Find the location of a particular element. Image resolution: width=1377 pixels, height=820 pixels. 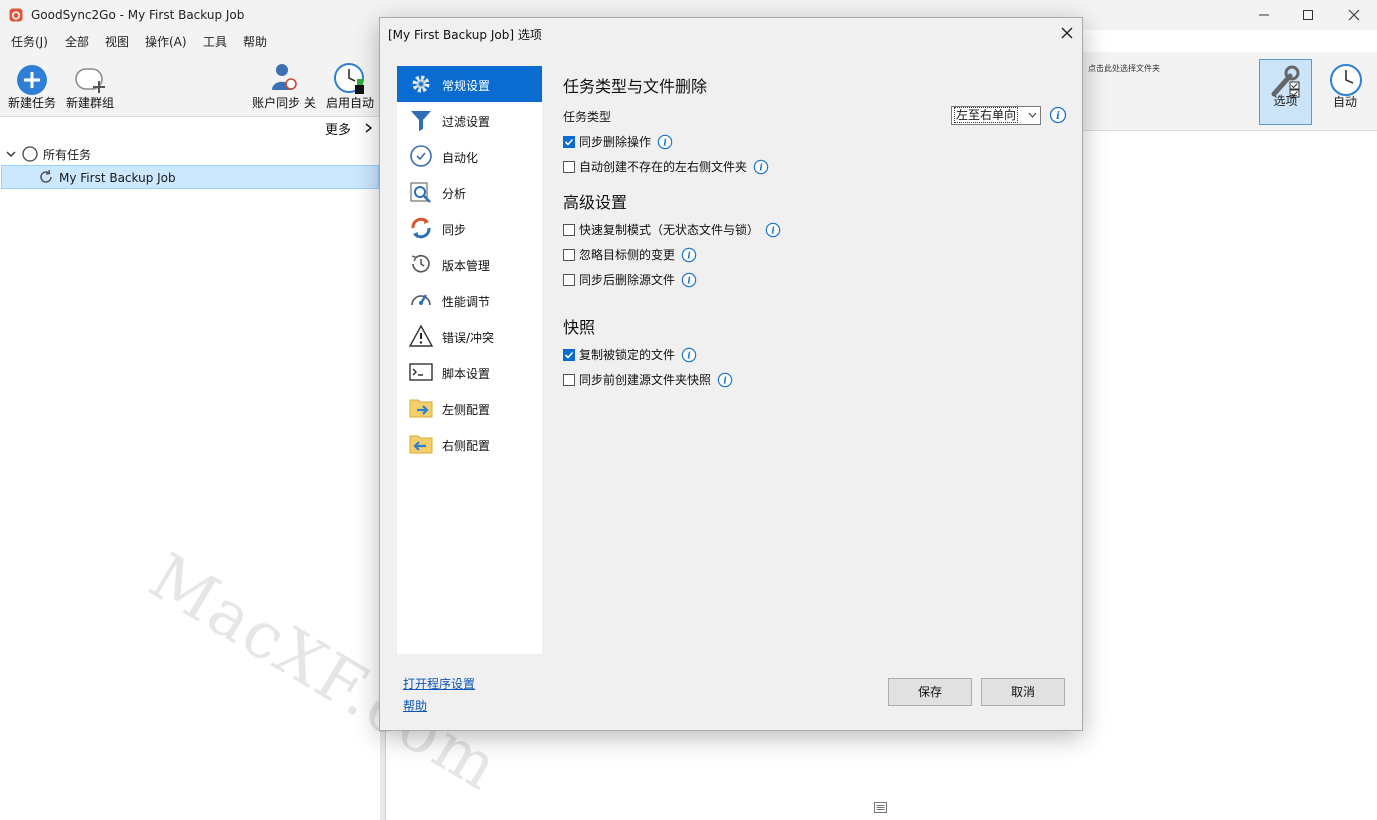

gauge-icon is located at coordinates (421, 300).